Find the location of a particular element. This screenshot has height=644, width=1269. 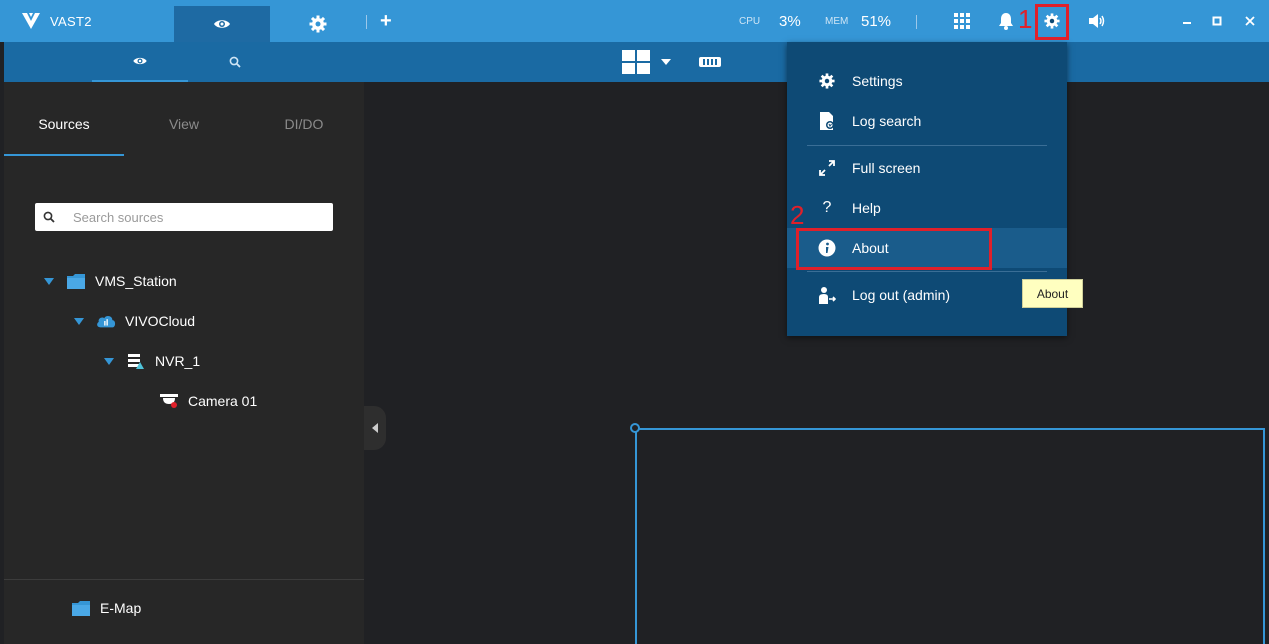

tab-sources: Sources is located at coordinates (64, 124).